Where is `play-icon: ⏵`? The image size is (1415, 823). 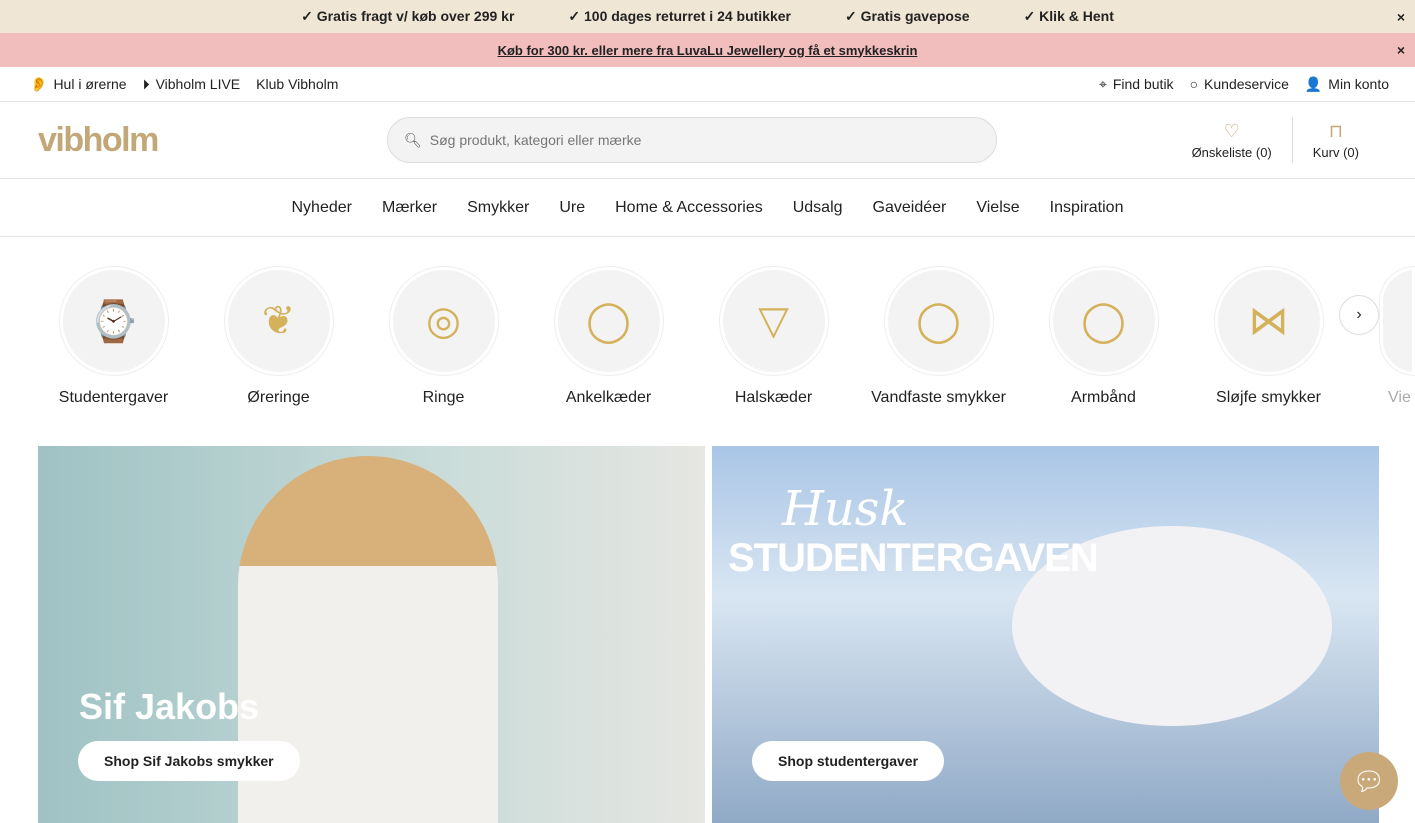 play-icon: ⏵ is located at coordinates (146, 83).